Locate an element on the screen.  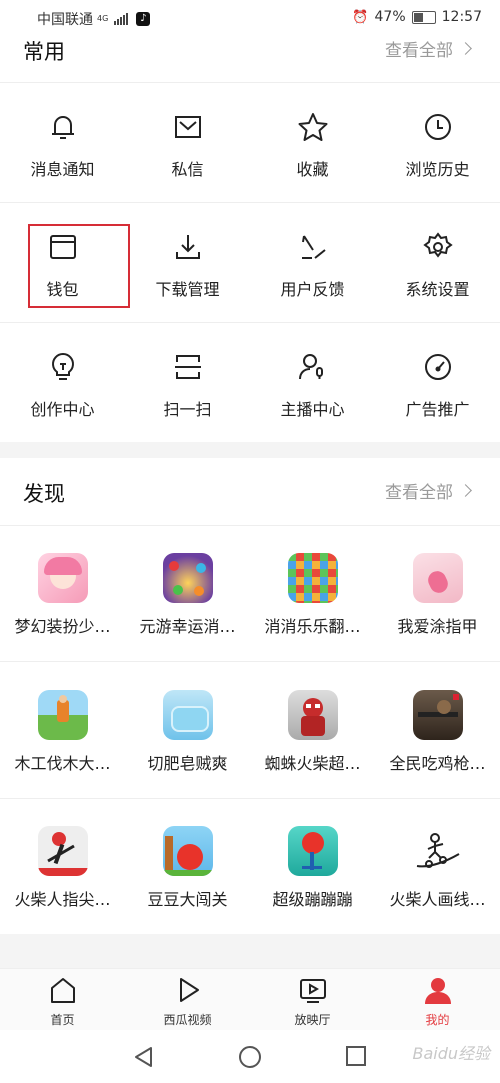
nav-tab-label: 西瓜视频 is located at coordinates (187, 1020).